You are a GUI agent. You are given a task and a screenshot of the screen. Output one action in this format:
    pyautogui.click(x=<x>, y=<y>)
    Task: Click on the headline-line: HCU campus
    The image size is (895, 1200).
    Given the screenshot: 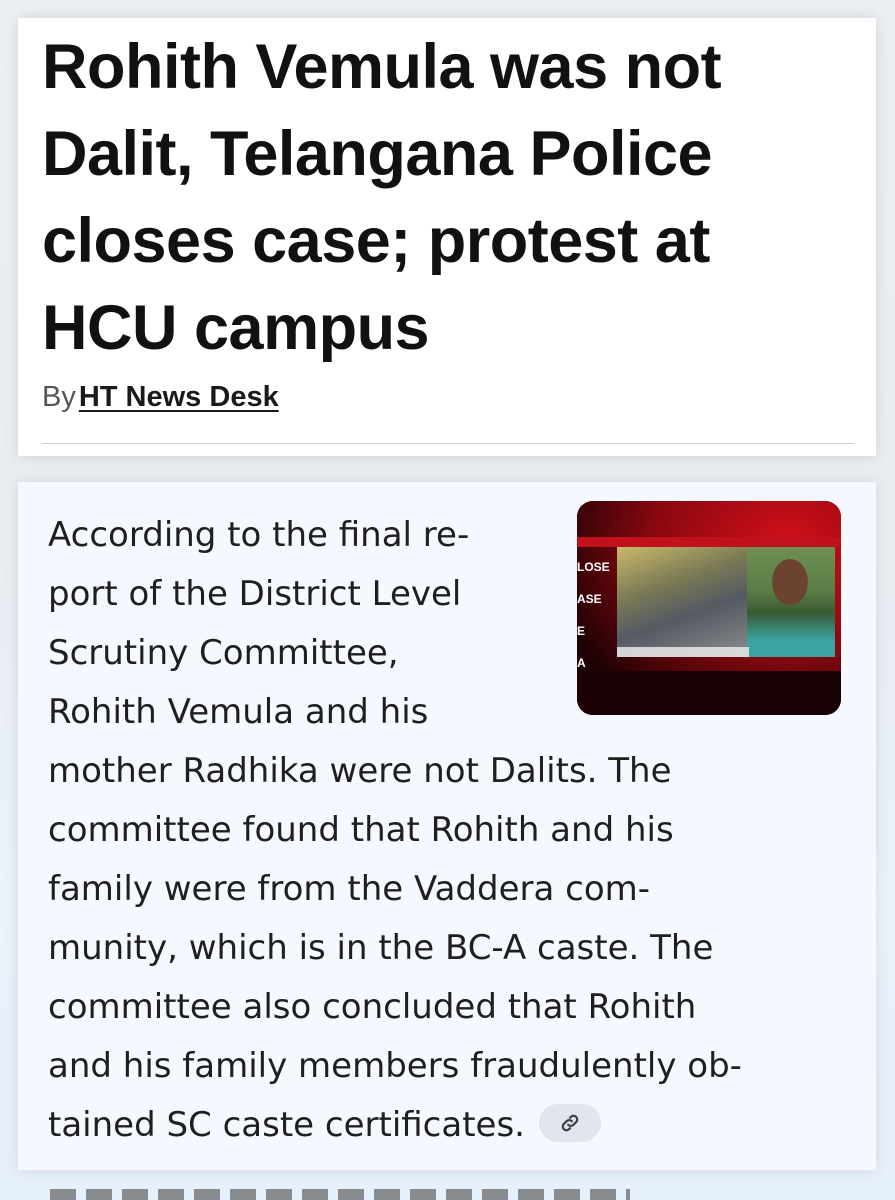 What is the action you would take?
    pyautogui.click(x=236, y=328)
    